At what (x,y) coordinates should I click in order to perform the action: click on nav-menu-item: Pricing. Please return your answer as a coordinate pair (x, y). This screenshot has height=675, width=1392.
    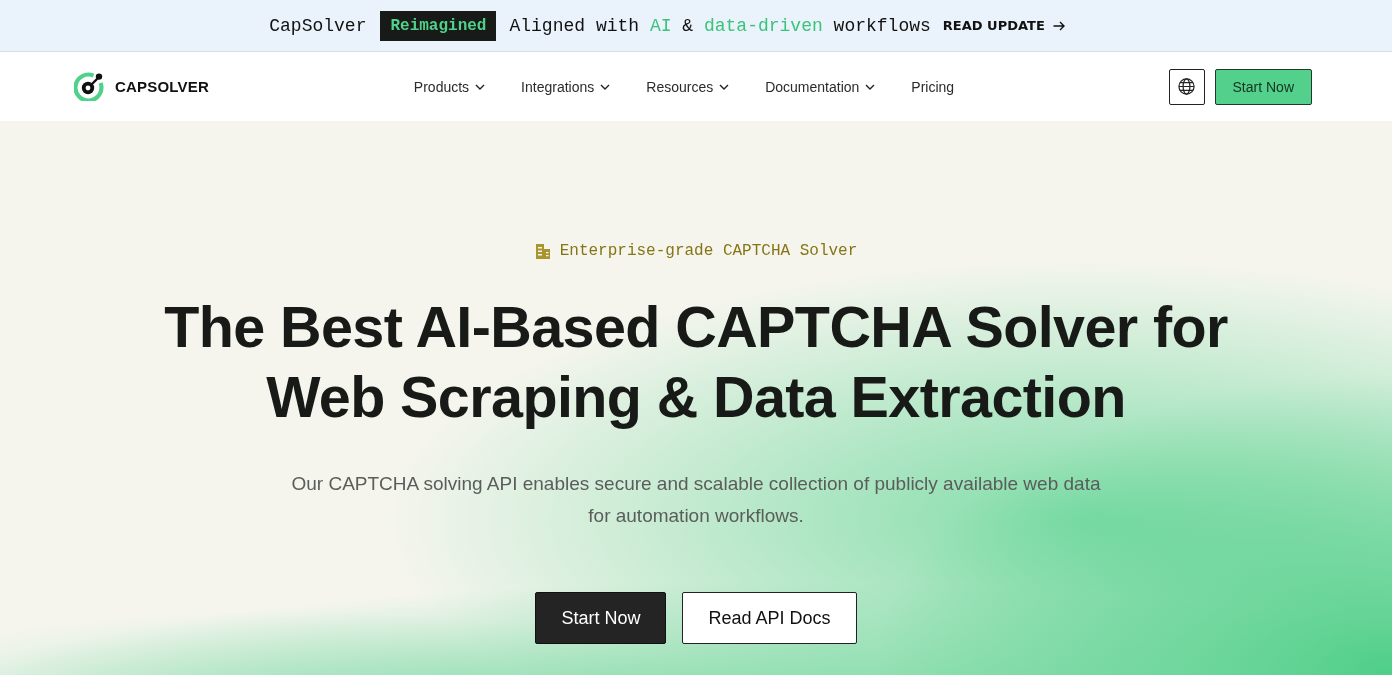
    Looking at the image, I should click on (933, 86).